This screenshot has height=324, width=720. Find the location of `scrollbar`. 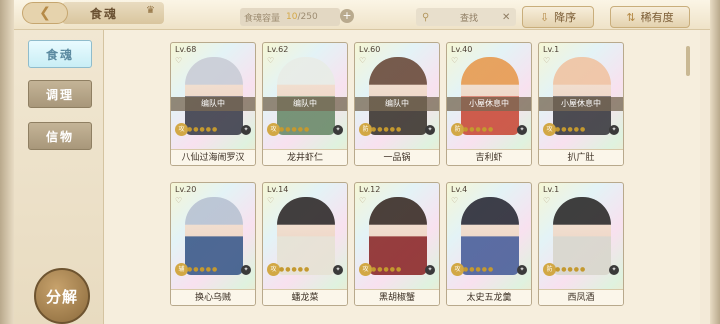

scrollbar is located at coordinates (688, 61).